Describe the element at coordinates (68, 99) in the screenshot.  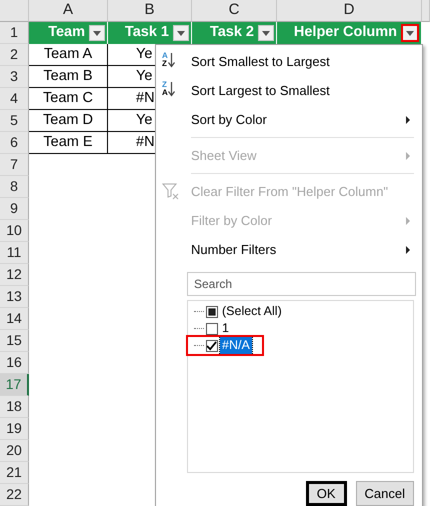
I see `table-cell: Team C` at that location.